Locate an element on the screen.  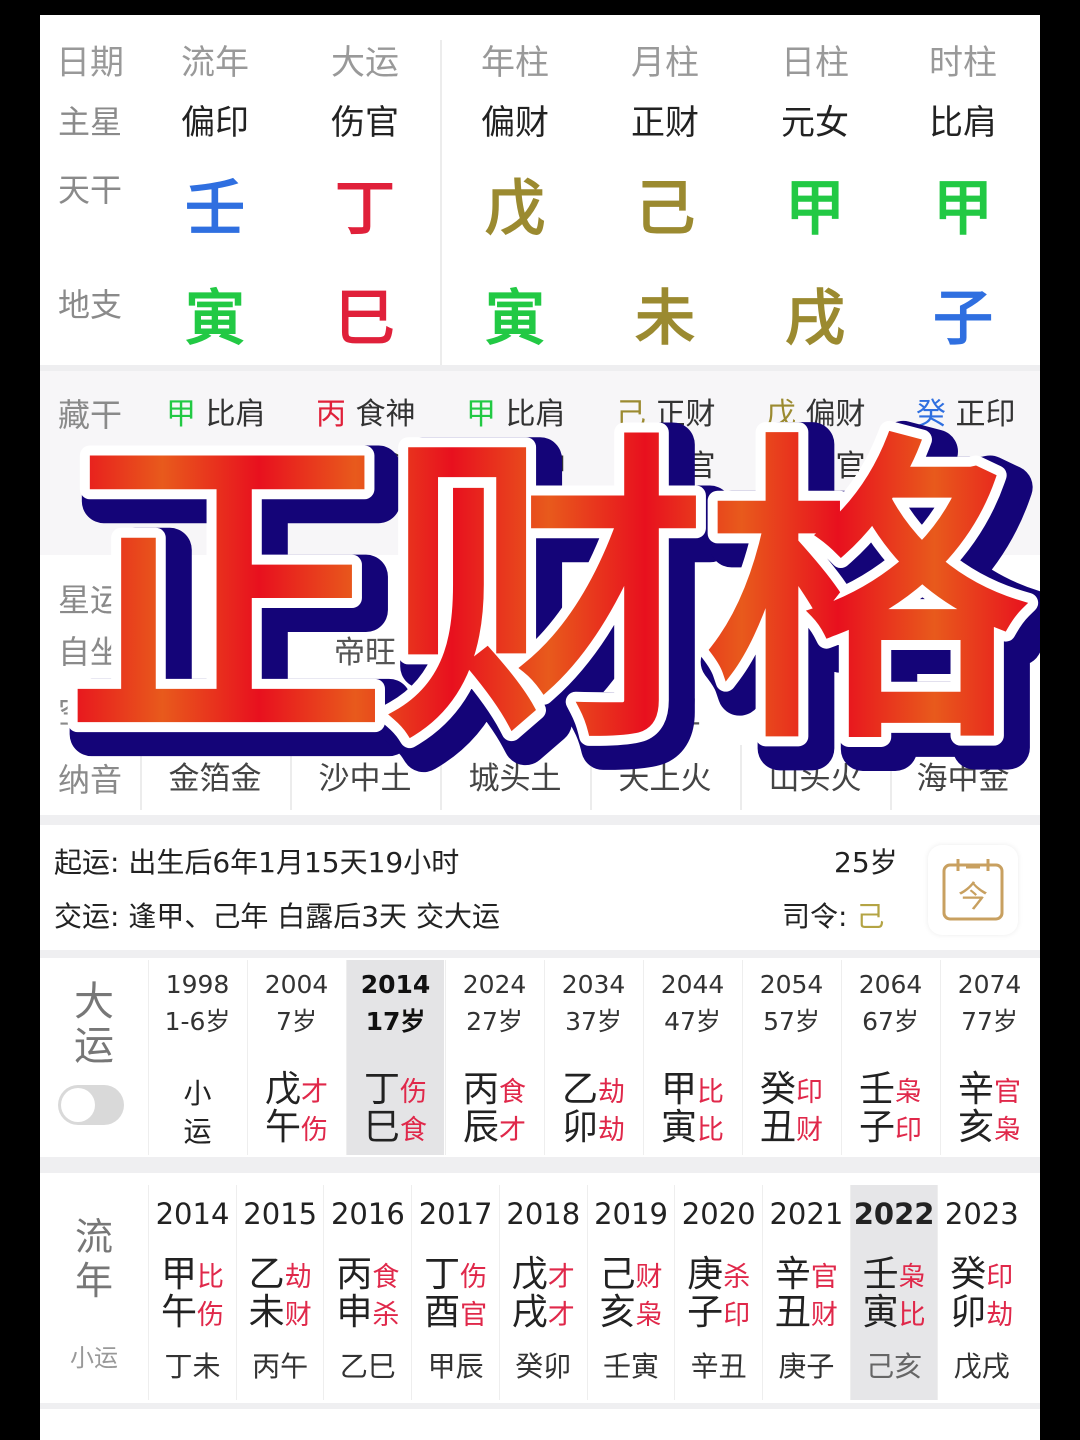
branch-shishen: 财 is located at coordinates (298, 1315).